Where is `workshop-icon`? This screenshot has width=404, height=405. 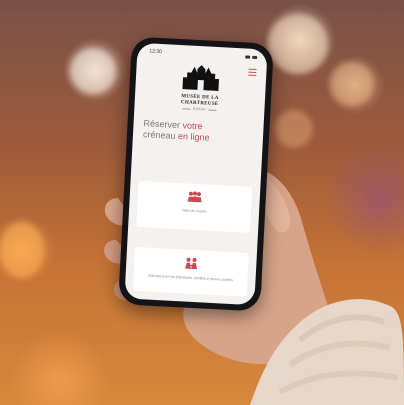 workshop-icon is located at coordinates (191, 263).